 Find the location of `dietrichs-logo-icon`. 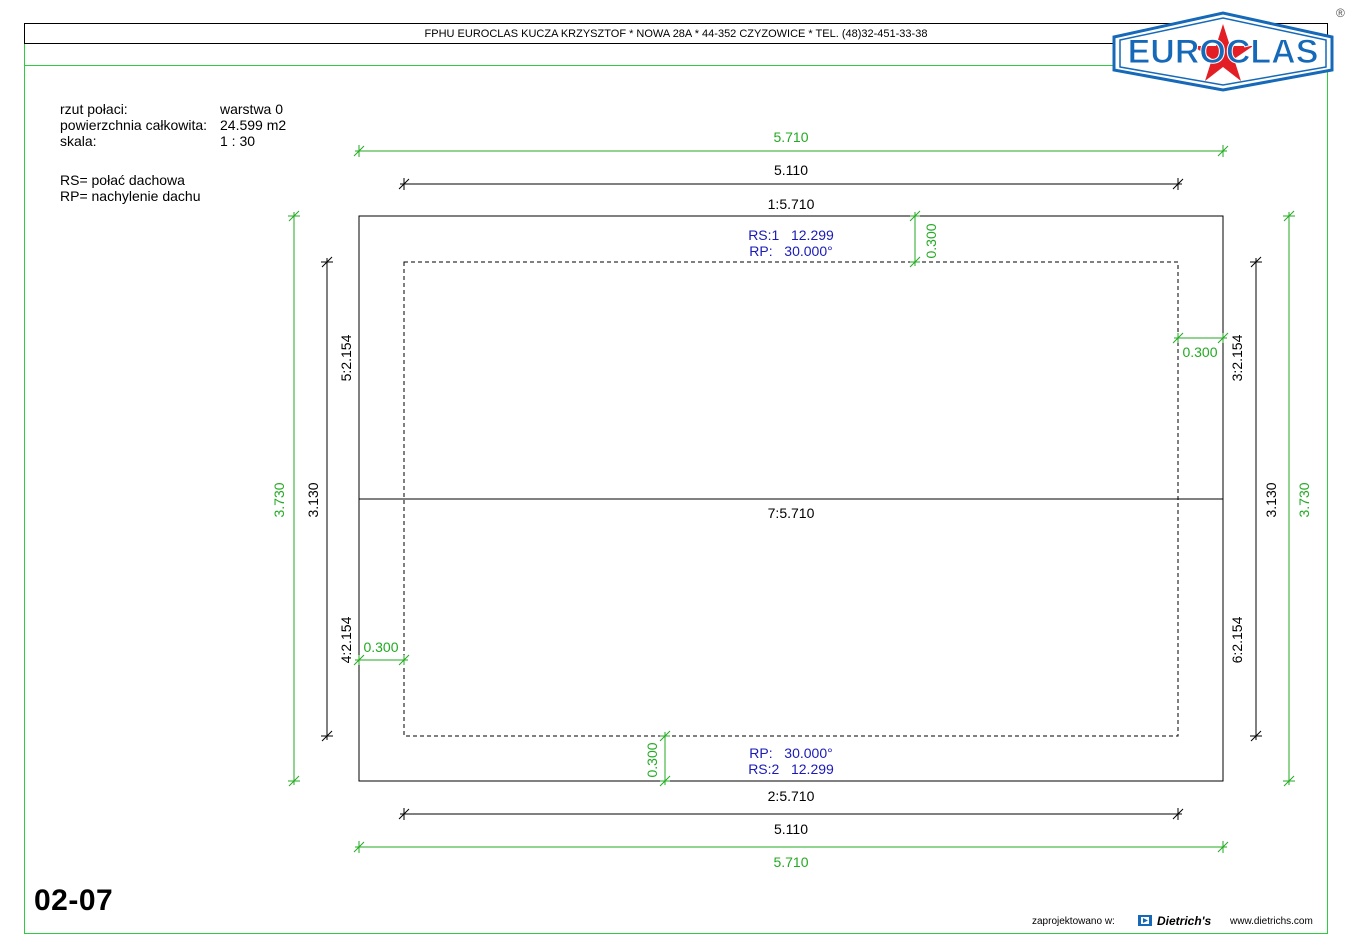

dietrichs-logo-icon is located at coordinates (1145, 920).